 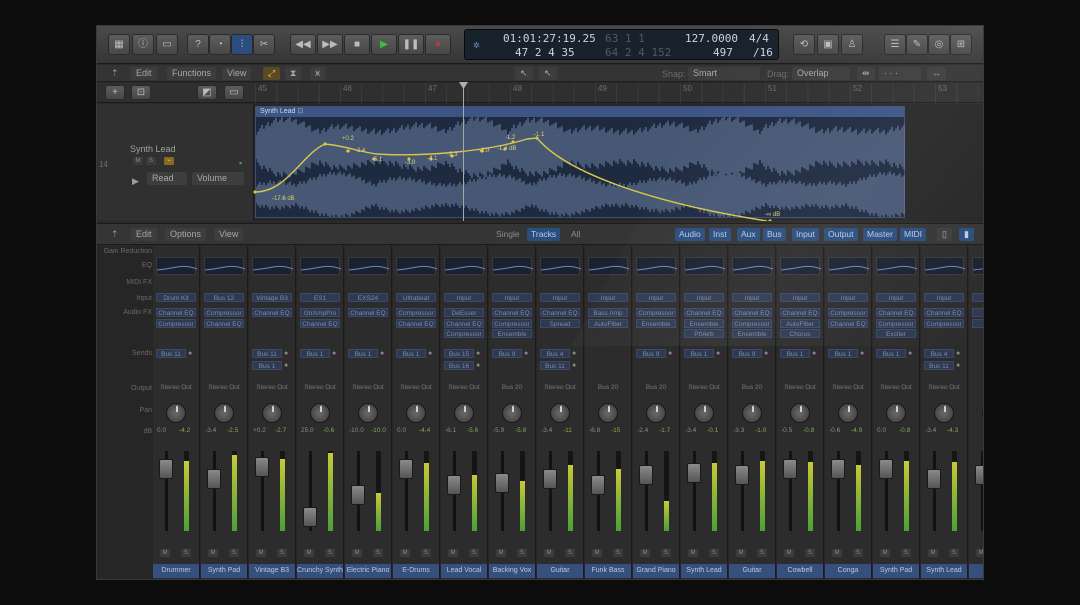 I want to click on tempo-readout: 127.0000, so click(x=711, y=38).